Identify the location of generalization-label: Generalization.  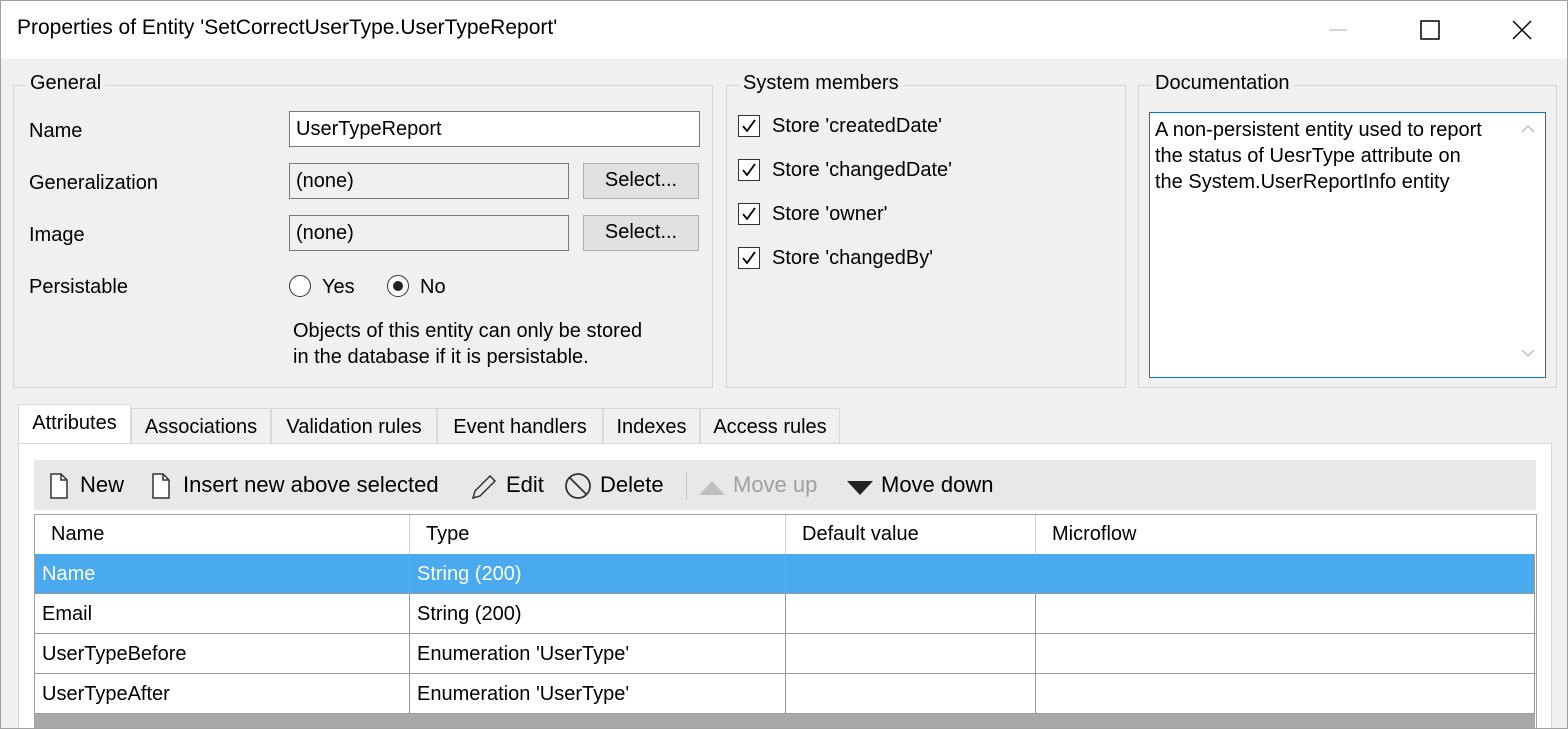
(93, 183).